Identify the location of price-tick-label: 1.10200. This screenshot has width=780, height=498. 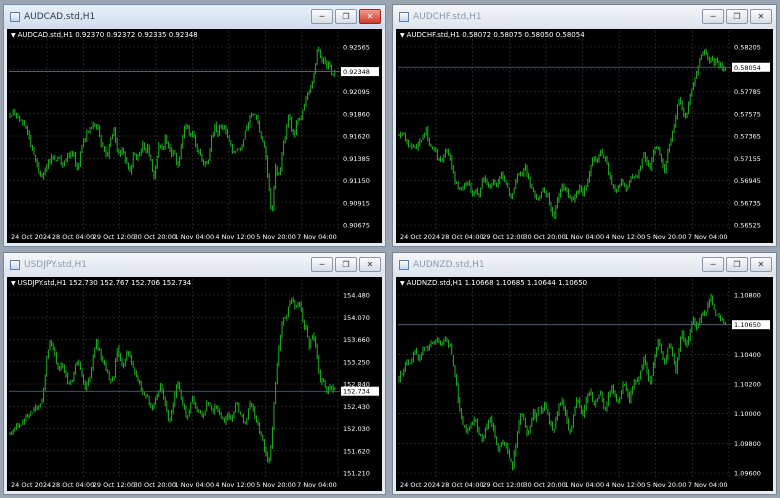
(747, 385).